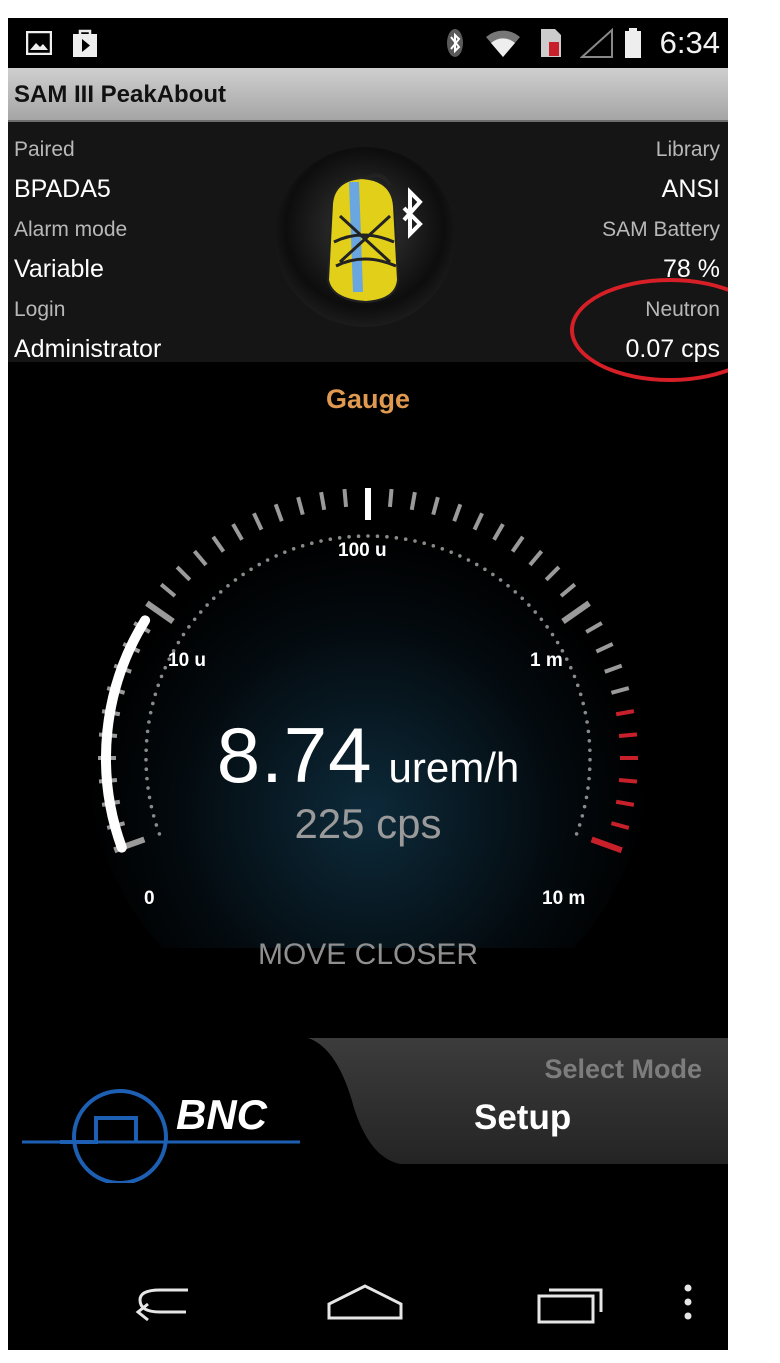  Describe the element at coordinates (71, 229) in the screenshot. I see `alarm-mode-label: Alarm mode` at that location.